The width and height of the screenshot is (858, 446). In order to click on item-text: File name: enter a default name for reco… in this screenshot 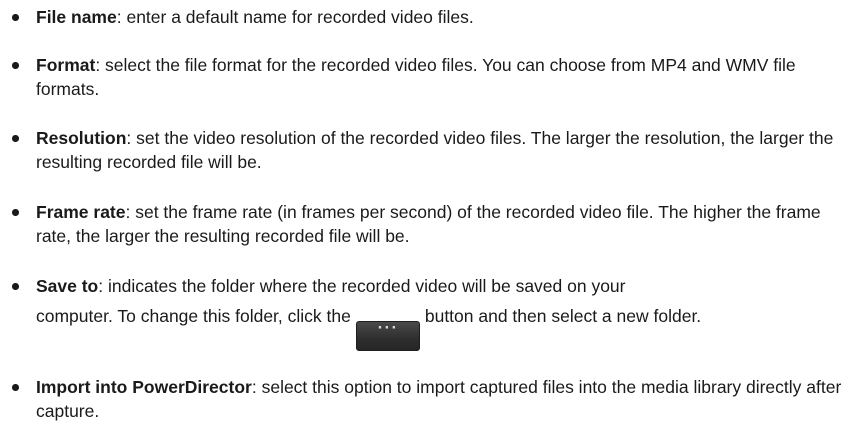, I will do `click(441, 17)`.